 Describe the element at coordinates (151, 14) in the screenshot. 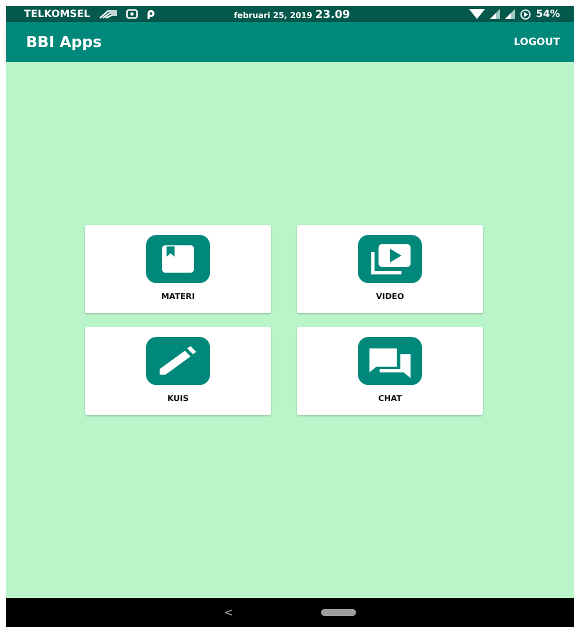

I see `parking-icon` at that location.